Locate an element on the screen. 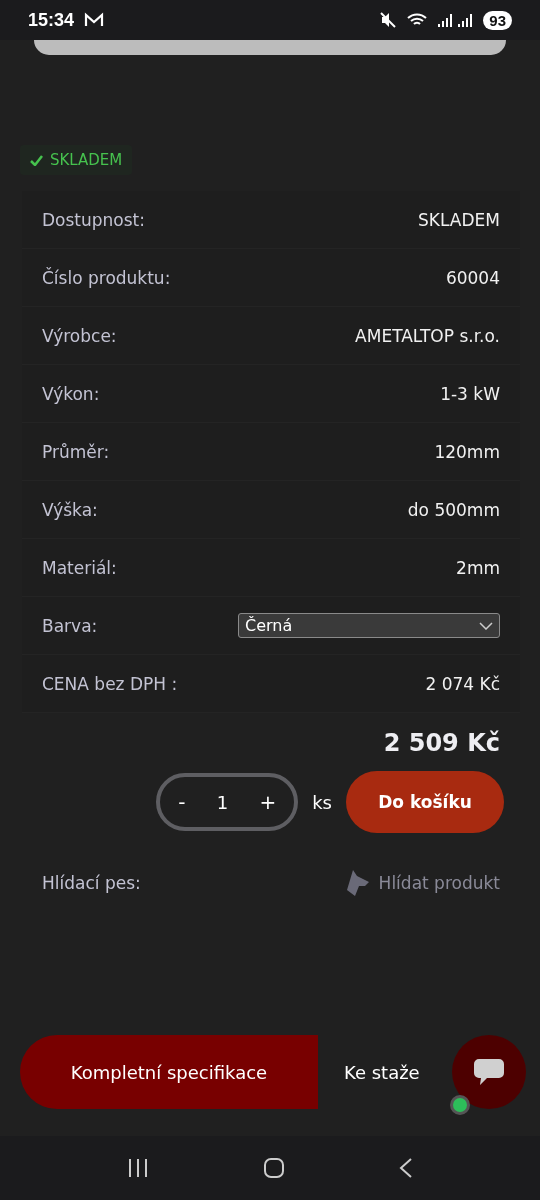  spec-label: Výška: is located at coordinates (70, 509).